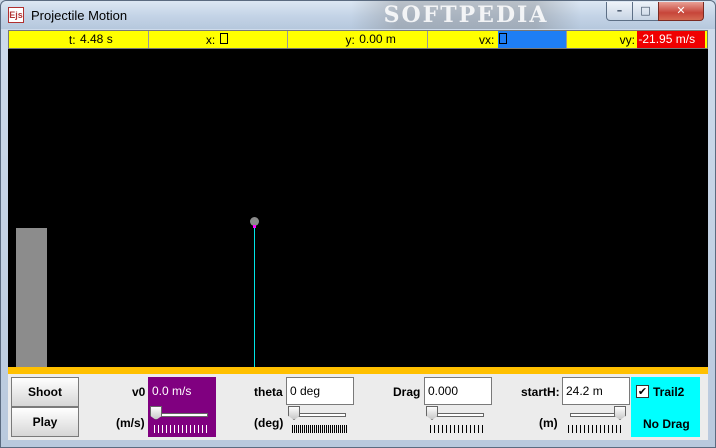 The width and height of the screenshot is (716, 448). I want to click on v0-unit-label: (m/s), so click(130, 423).